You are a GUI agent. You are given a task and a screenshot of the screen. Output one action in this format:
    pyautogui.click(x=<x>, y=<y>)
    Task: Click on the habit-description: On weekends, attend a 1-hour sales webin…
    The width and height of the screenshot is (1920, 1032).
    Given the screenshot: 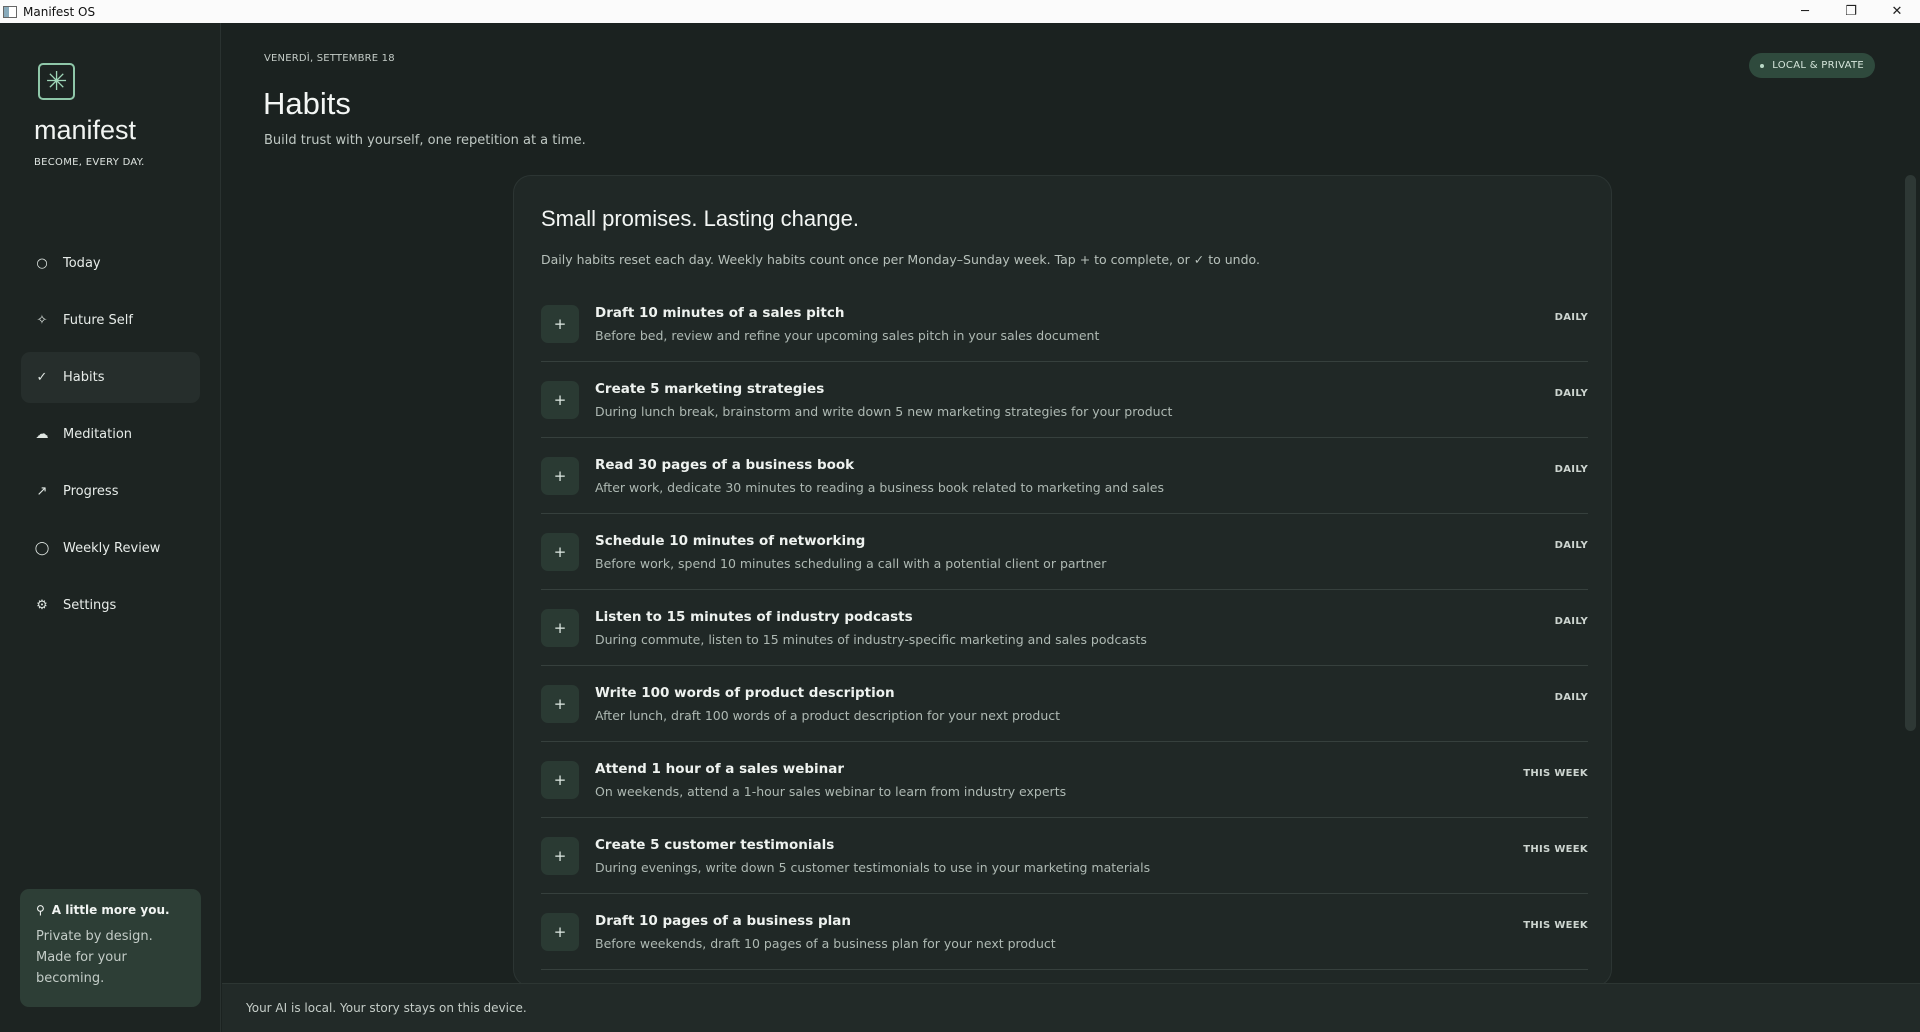 What is the action you would take?
    pyautogui.click(x=831, y=791)
    